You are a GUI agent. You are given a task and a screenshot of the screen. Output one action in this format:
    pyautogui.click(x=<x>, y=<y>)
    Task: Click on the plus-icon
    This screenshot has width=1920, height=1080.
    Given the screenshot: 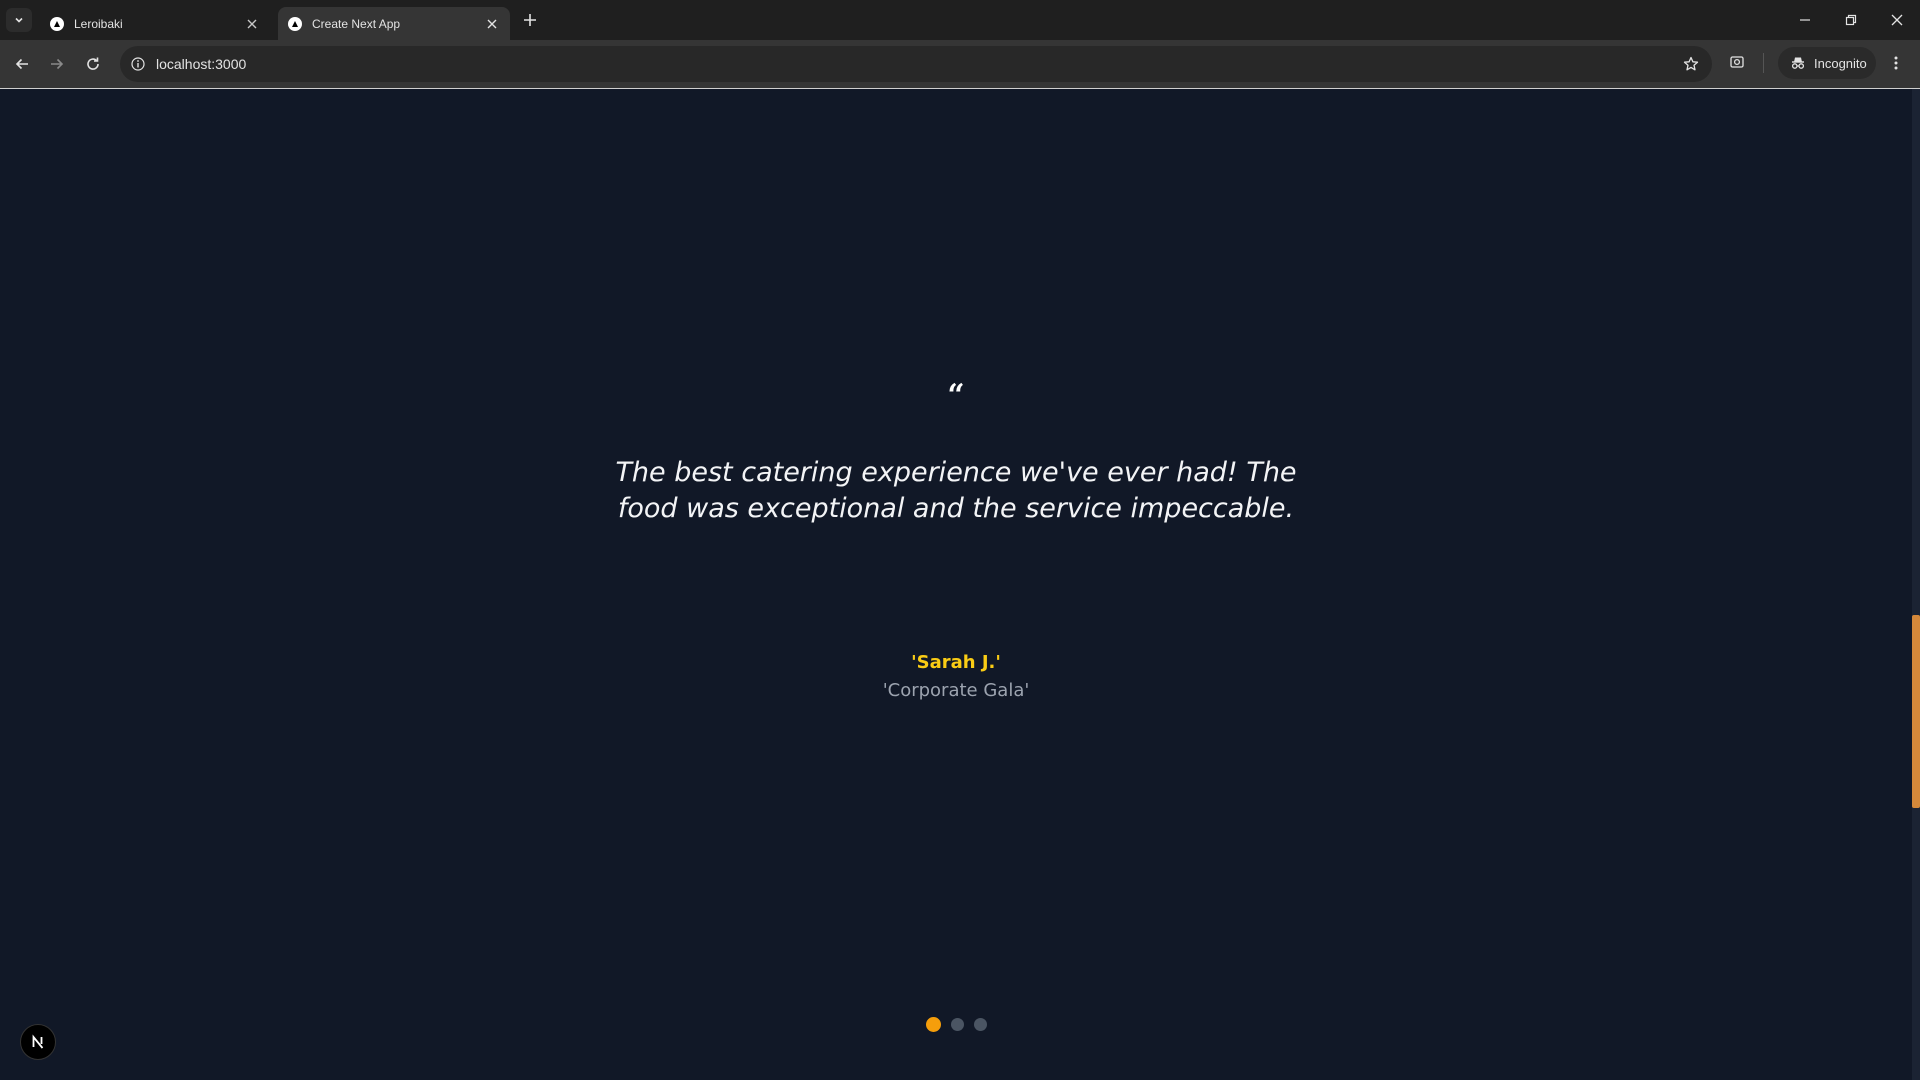 What is the action you would take?
    pyautogui.click(x=530, y=20)
    